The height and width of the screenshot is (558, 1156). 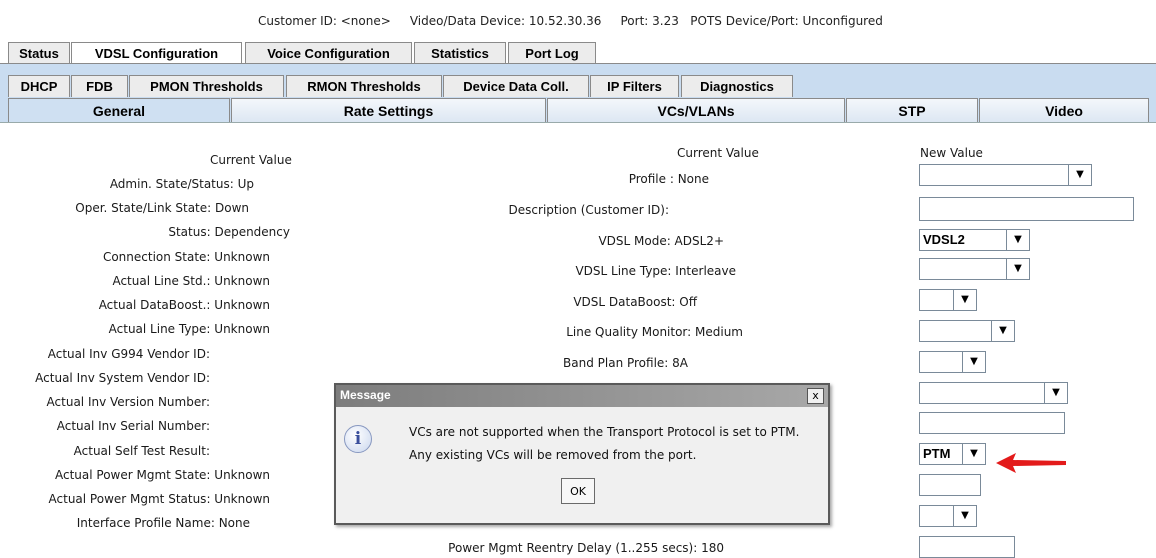 I want to click on actual-databoost-row: Actual DataBoost.: Unknown, so click(x=184, y=305).